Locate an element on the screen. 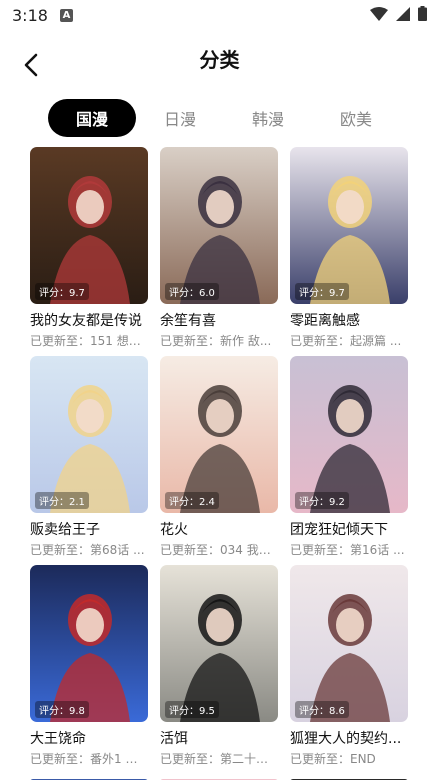 The image size is (439, 780). comic-cover: 评分：2.1 is located at coordinates (89, 434).